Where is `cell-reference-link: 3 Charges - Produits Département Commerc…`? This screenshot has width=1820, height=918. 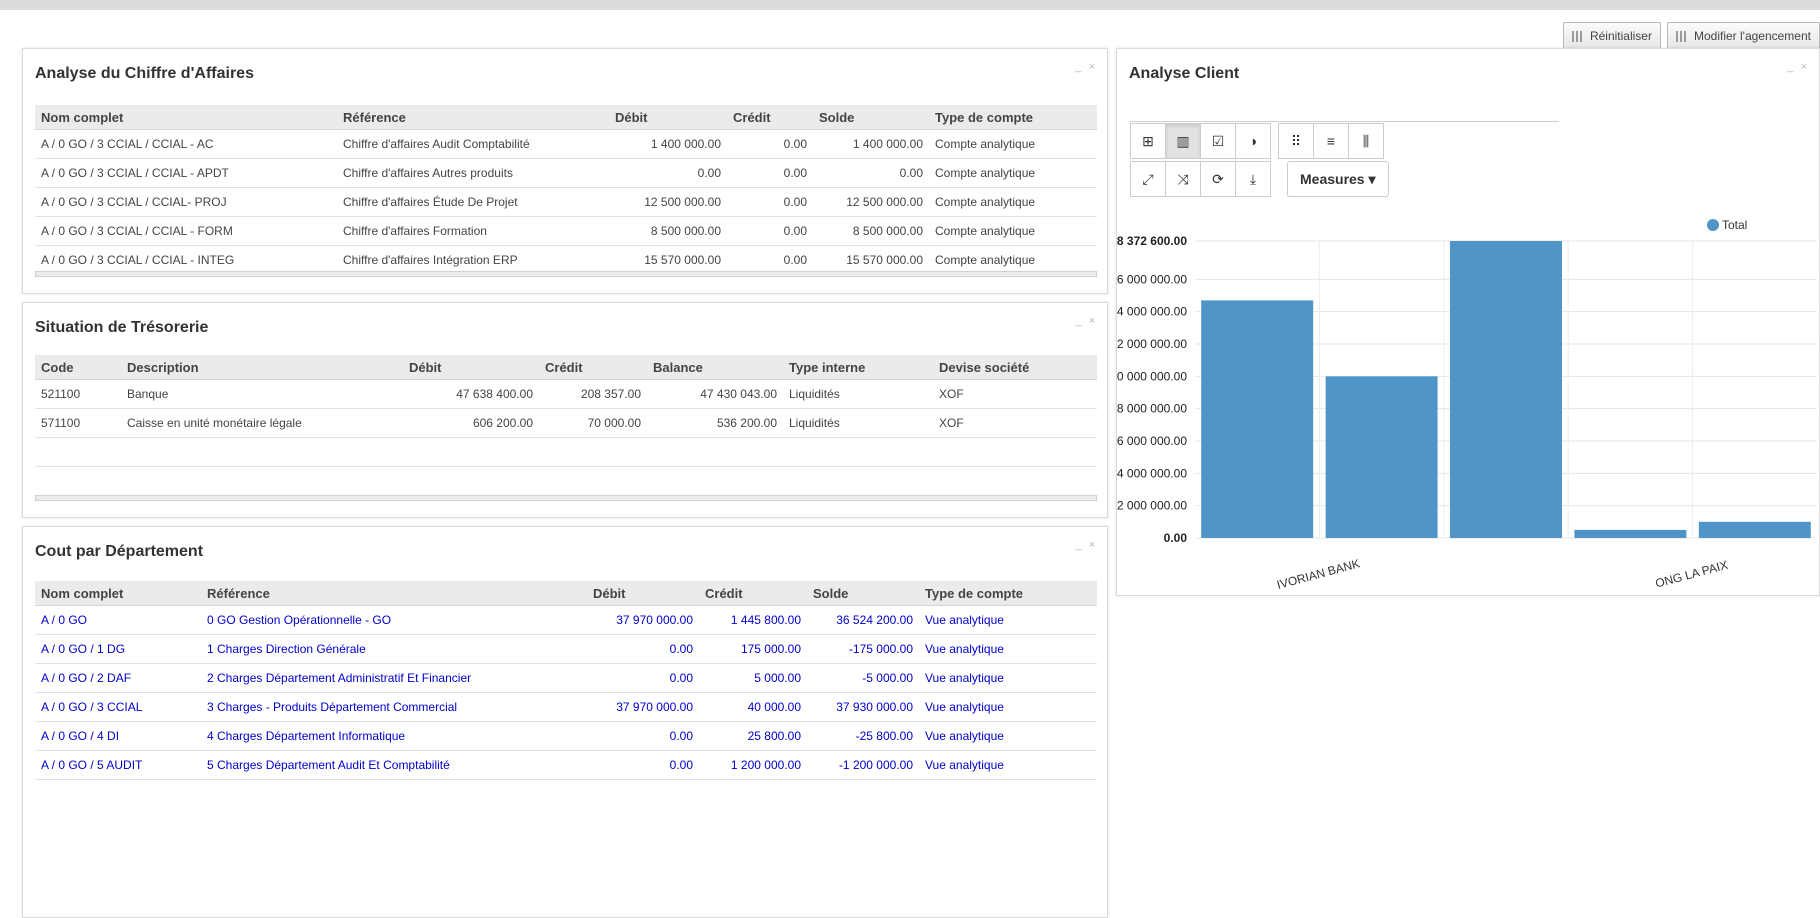
cell-reference-link: 3 Charges - Produits Département Commerc… is located at coordinates (394, 707).